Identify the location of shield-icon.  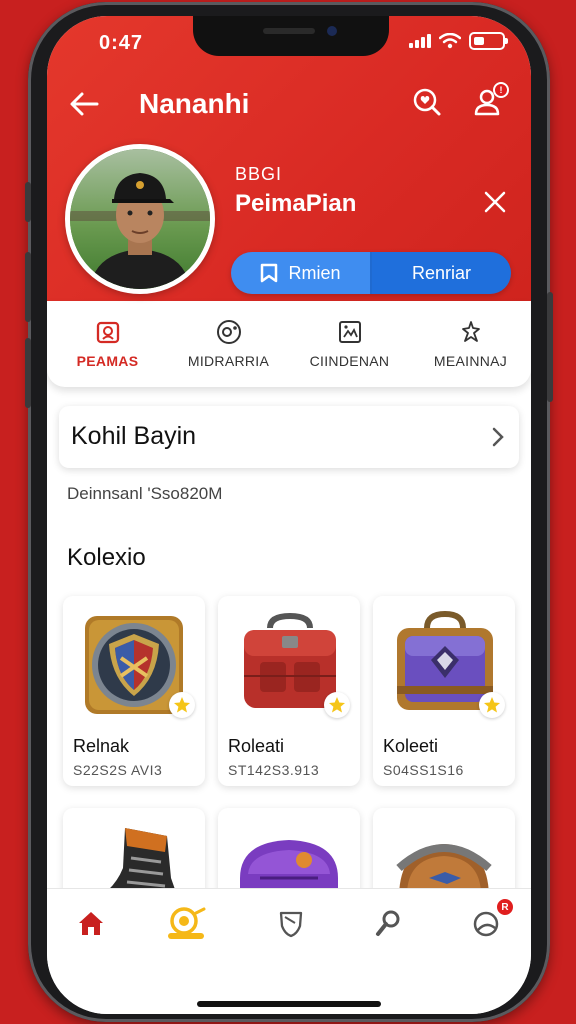
(291, 924).